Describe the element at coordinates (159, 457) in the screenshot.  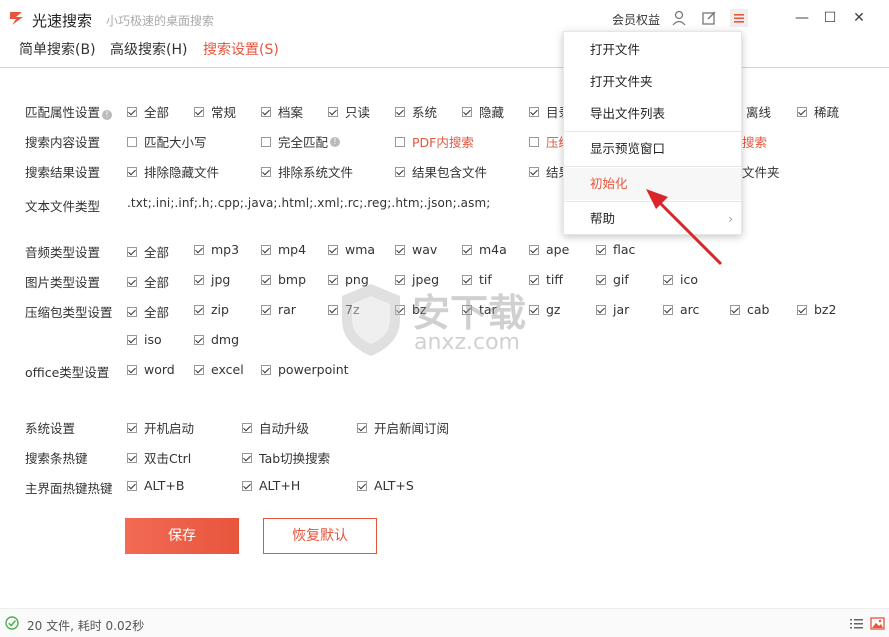
I see `double-ctrl-checkbox: 双击Ctrl` at that location.